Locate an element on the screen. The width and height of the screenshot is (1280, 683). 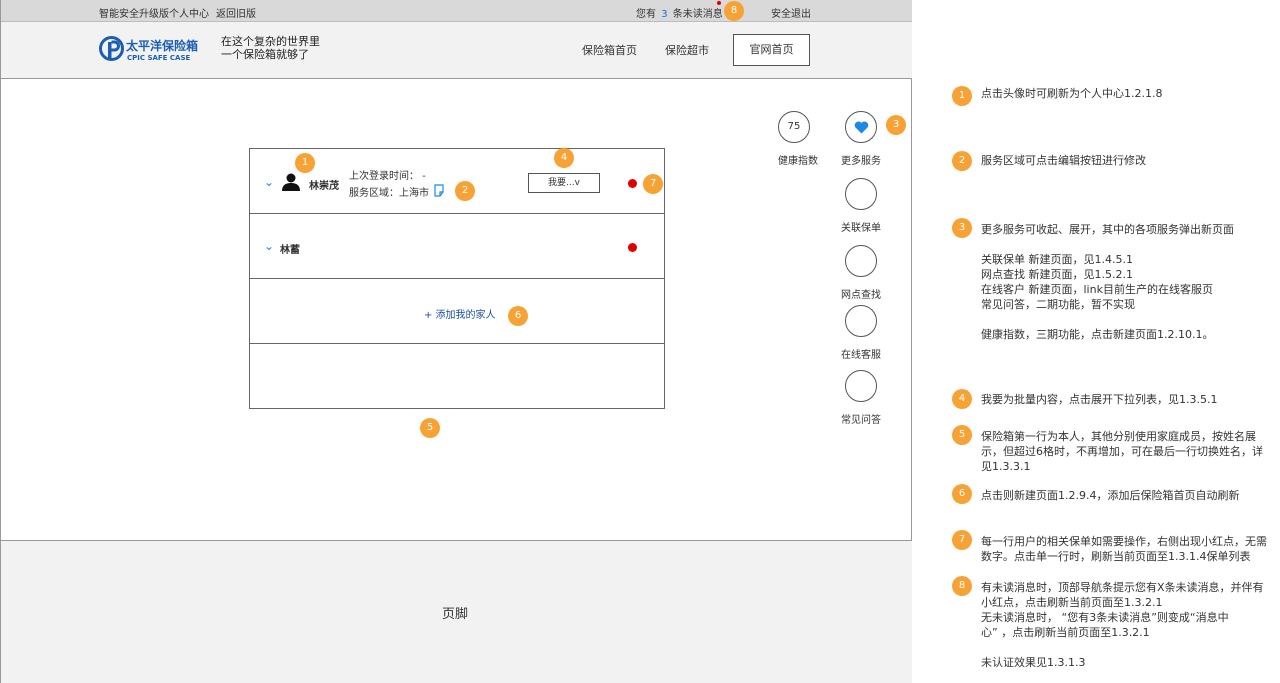
unread-red-dot is located at coordinates (719, 3).